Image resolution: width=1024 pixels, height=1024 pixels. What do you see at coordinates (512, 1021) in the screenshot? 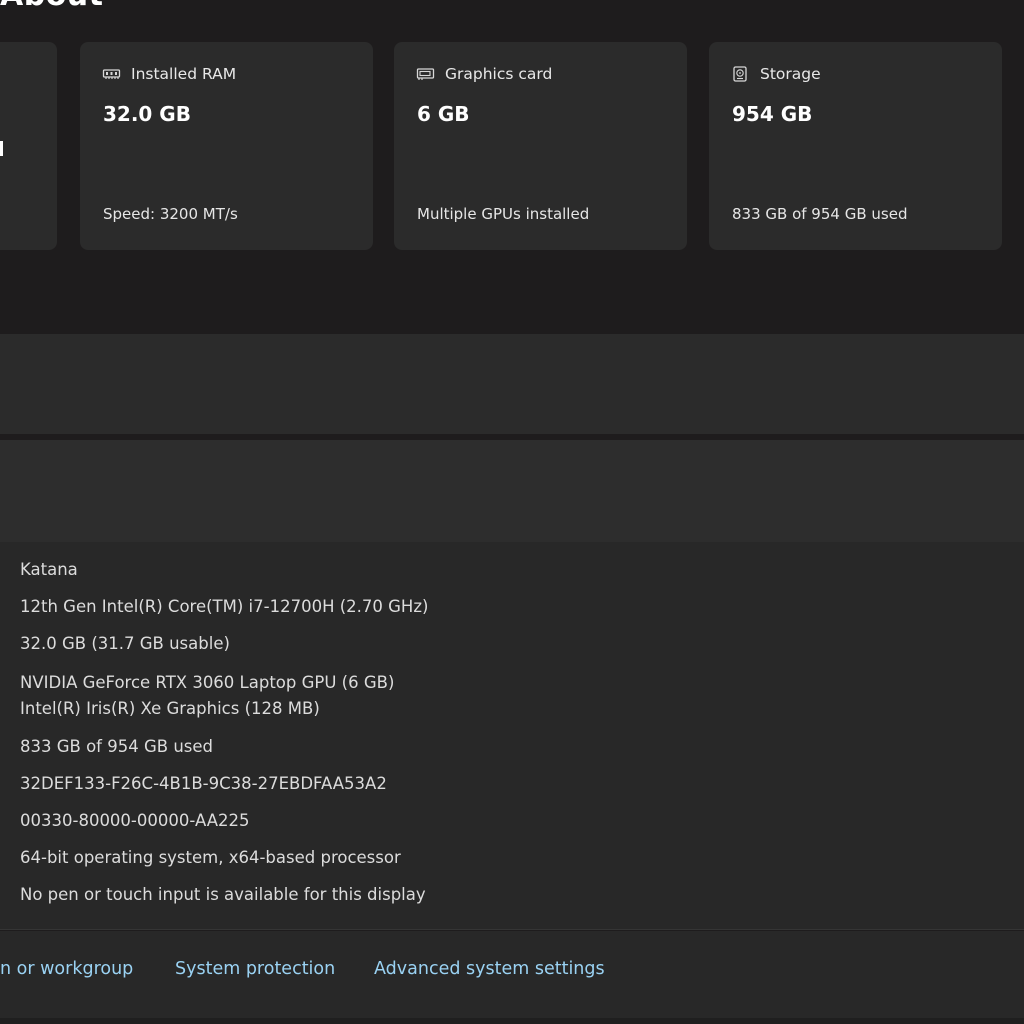
I see `bottom-divider` at bounding box center [512, 1021].